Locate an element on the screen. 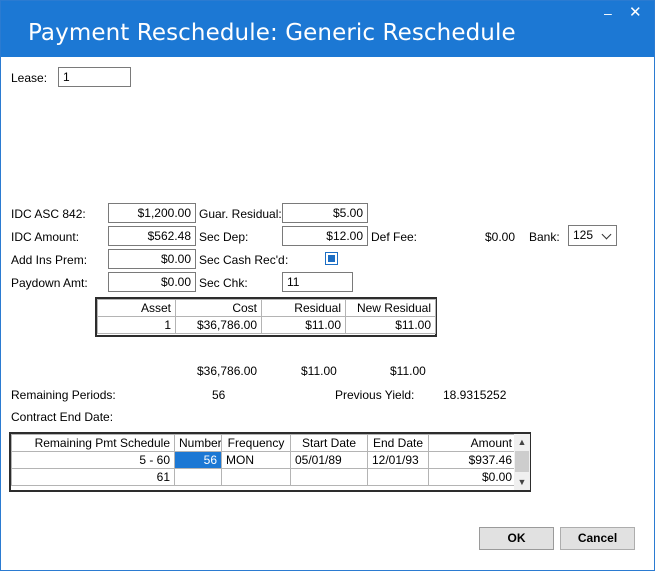  amount-col-header: Amount is located at coordinates (472, 443).